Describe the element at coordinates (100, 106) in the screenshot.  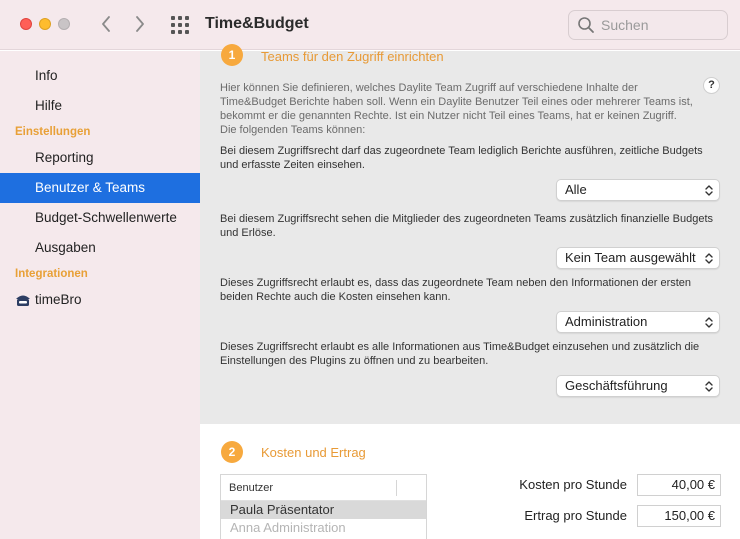
I see `sidebar-item-help: Hilfe` at that location.